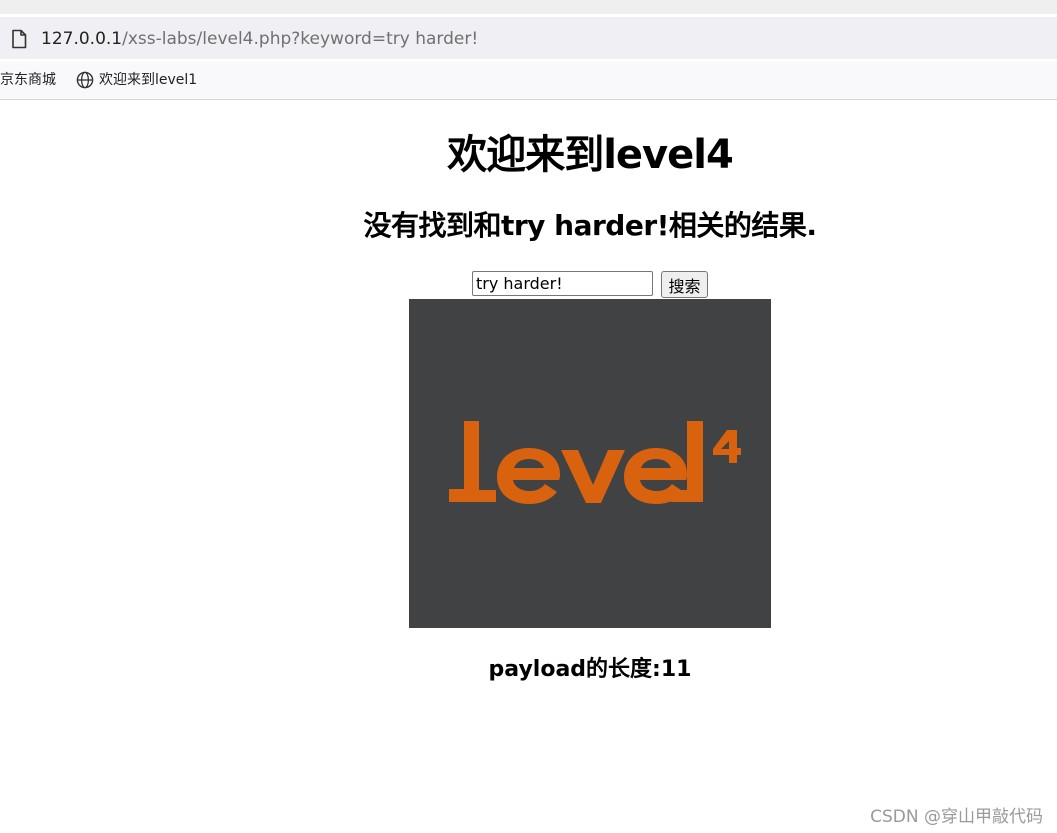  I want to click on bookmark-label: 京东商城, so click(28, 80).